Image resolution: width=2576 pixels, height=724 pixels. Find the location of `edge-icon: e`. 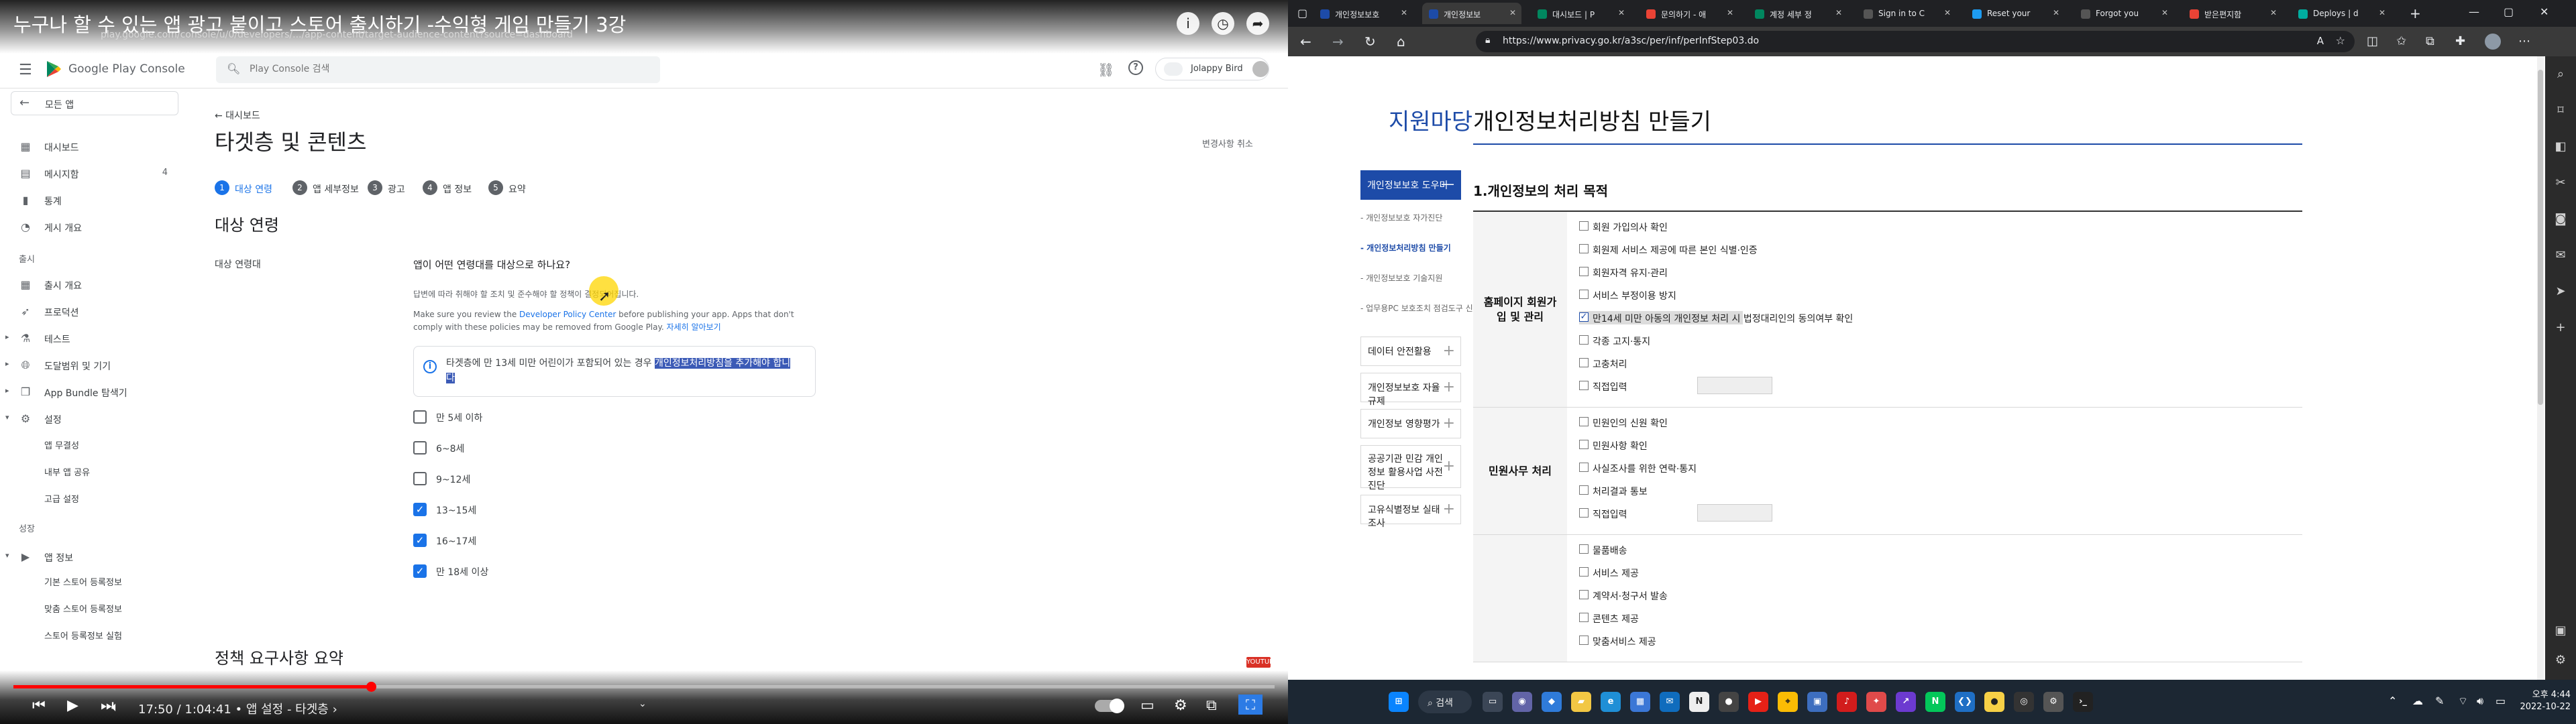

edge-icon: e is located at coordinates (1611, 702).